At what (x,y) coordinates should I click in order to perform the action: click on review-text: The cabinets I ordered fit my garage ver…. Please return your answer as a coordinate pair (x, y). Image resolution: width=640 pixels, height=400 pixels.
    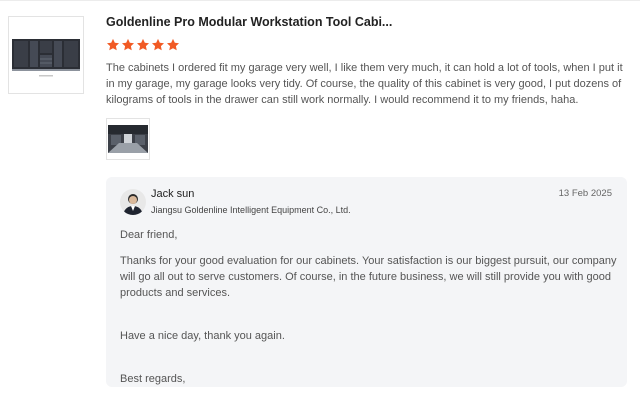
    Looking at the image, I should click on (364, 84).